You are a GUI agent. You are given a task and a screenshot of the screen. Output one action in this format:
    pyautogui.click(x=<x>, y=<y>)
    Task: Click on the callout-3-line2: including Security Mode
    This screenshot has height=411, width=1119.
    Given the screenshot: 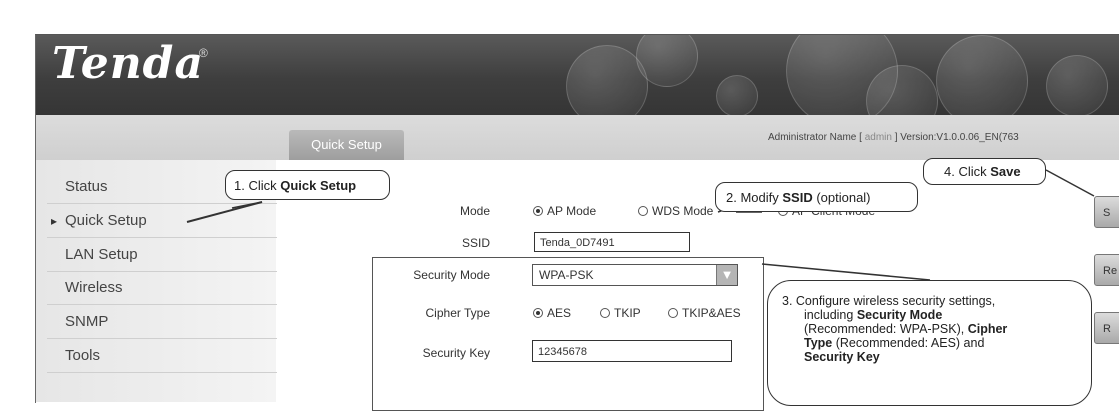 What is the action you would take?
    pyautogui.click(x=931, y=315)
    